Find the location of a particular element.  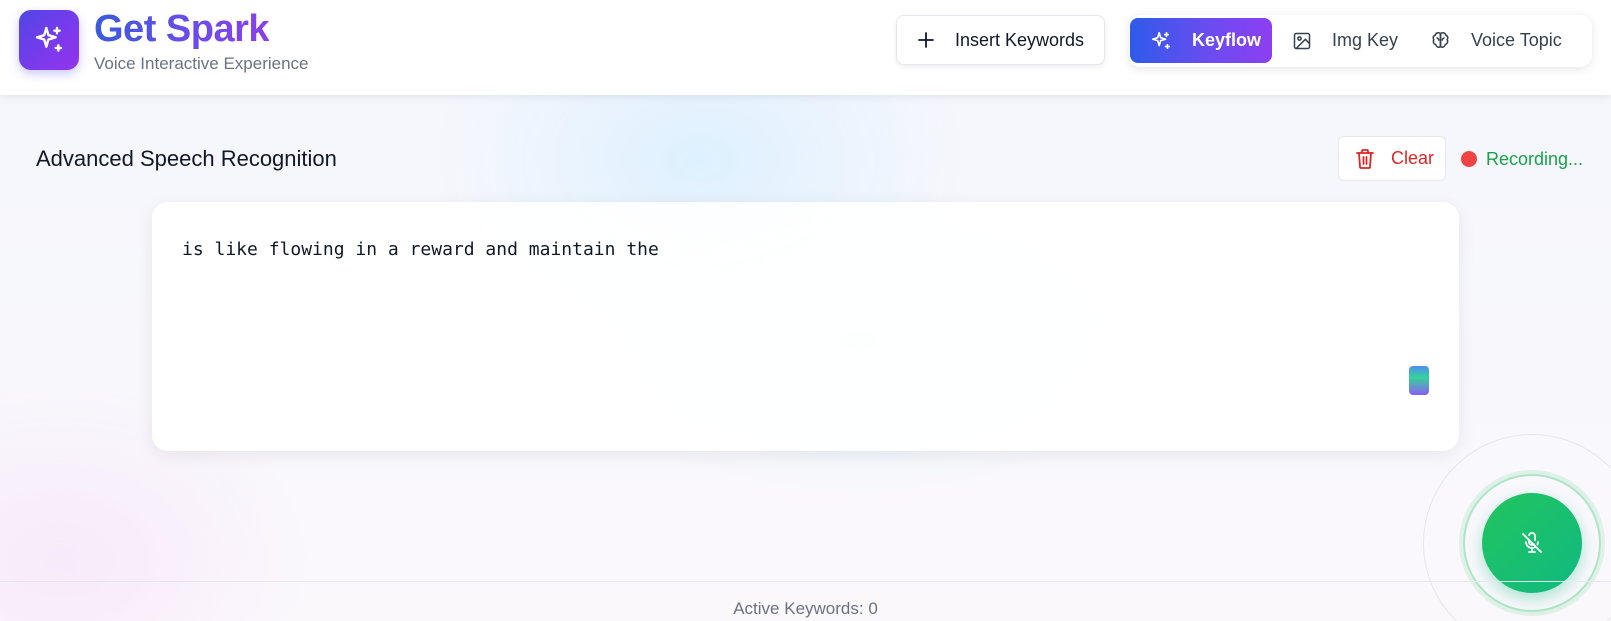

mic-off-icon is located at coordinates (1532, 543).